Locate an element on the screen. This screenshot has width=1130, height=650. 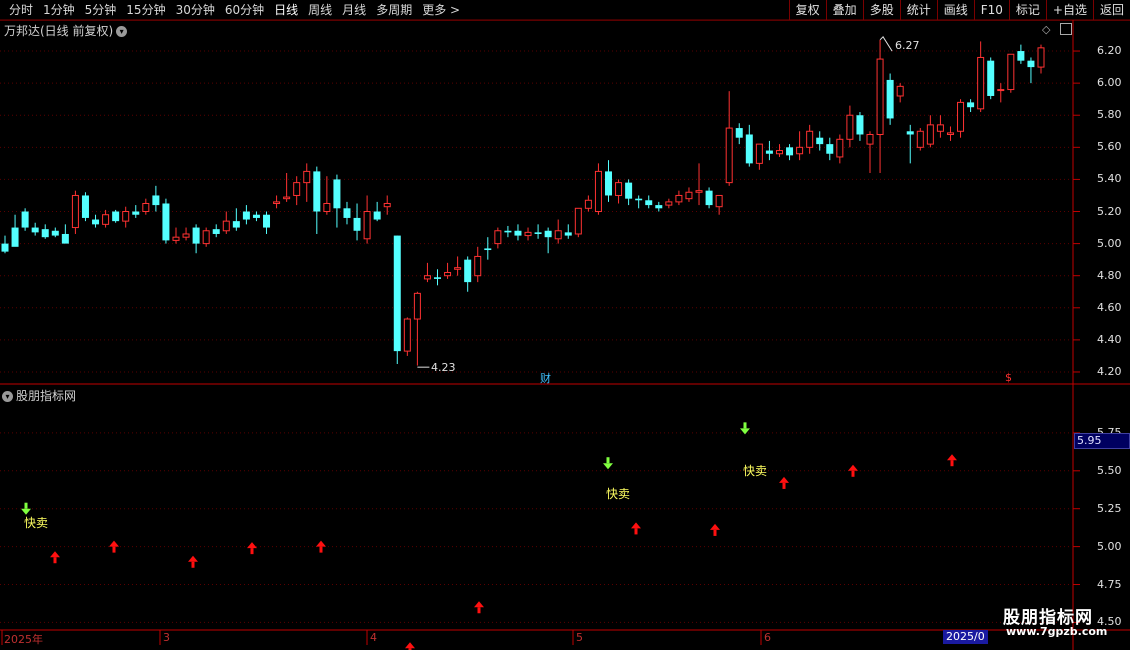
dividend-marker: $ is located at coordinates (1008, 377).